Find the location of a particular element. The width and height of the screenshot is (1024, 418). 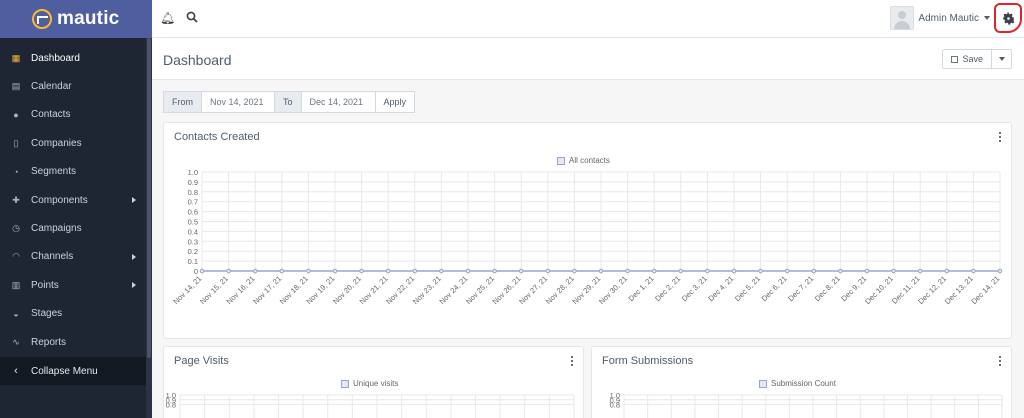

sidebar-item-stages: ◒ Stages is located at coordinates (73, 314).